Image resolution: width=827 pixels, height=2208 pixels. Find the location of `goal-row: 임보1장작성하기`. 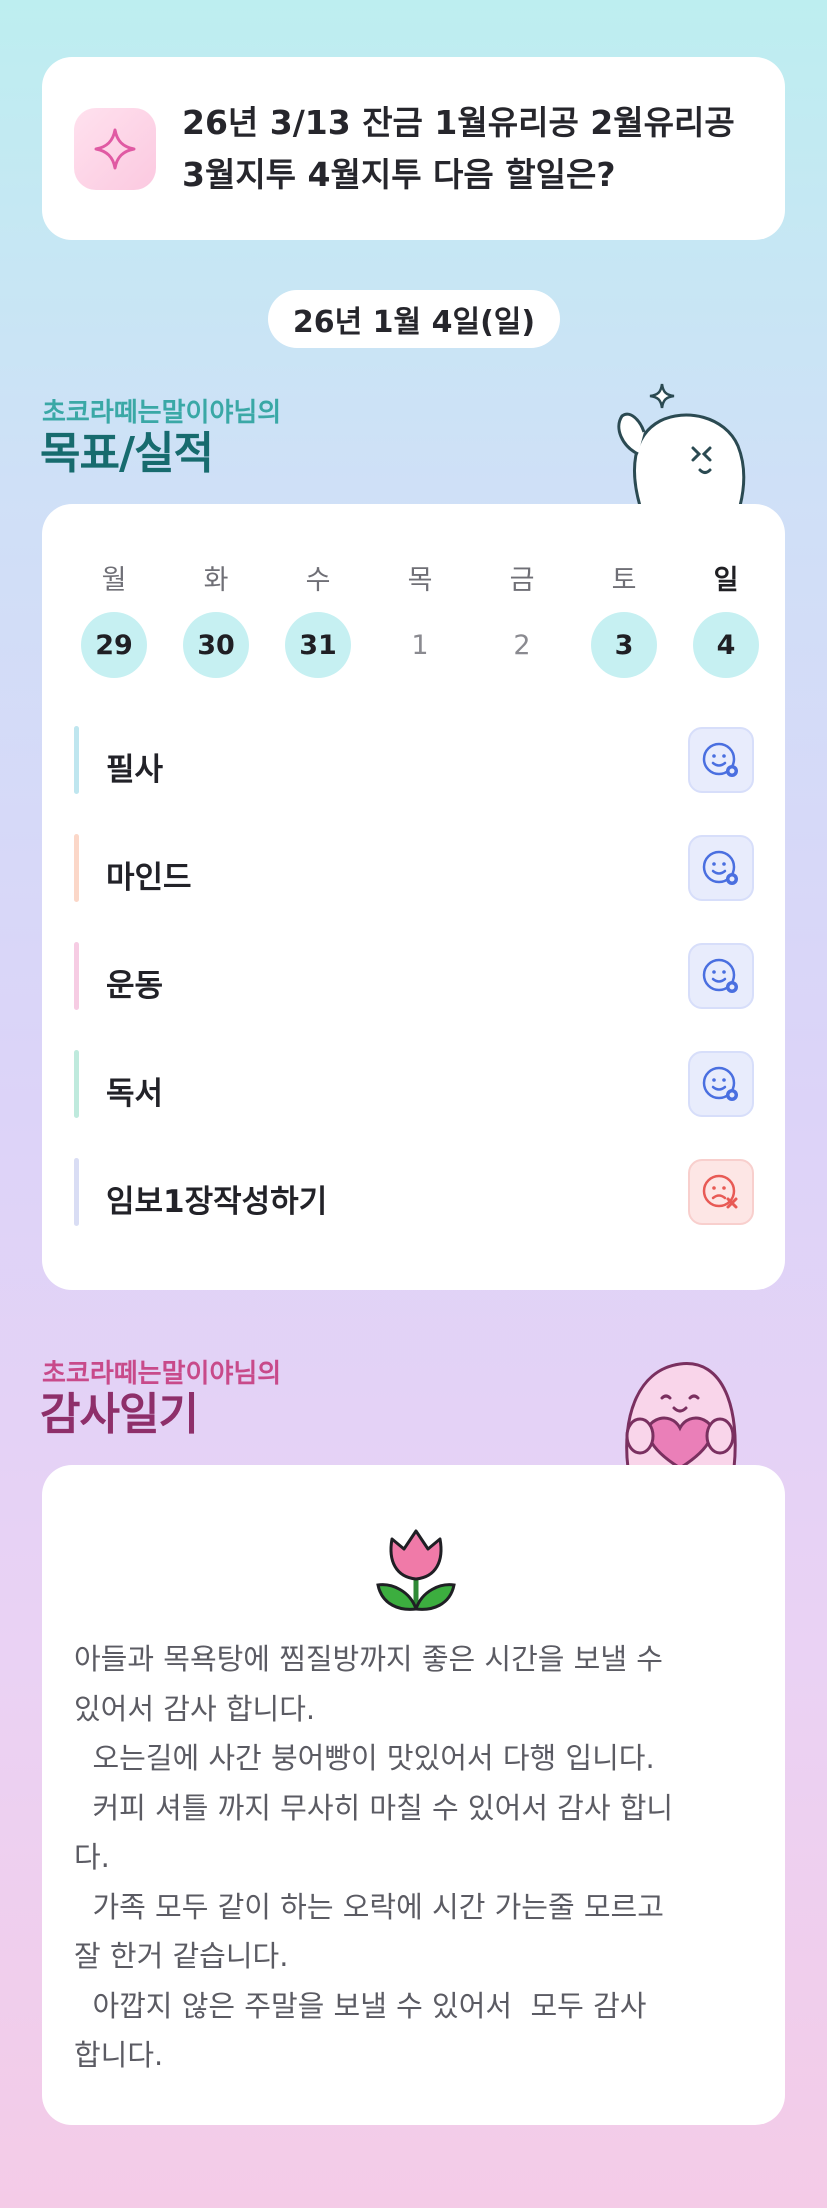

goal-row: 임보1장작성하기 is located at coordinates (414, 1192).